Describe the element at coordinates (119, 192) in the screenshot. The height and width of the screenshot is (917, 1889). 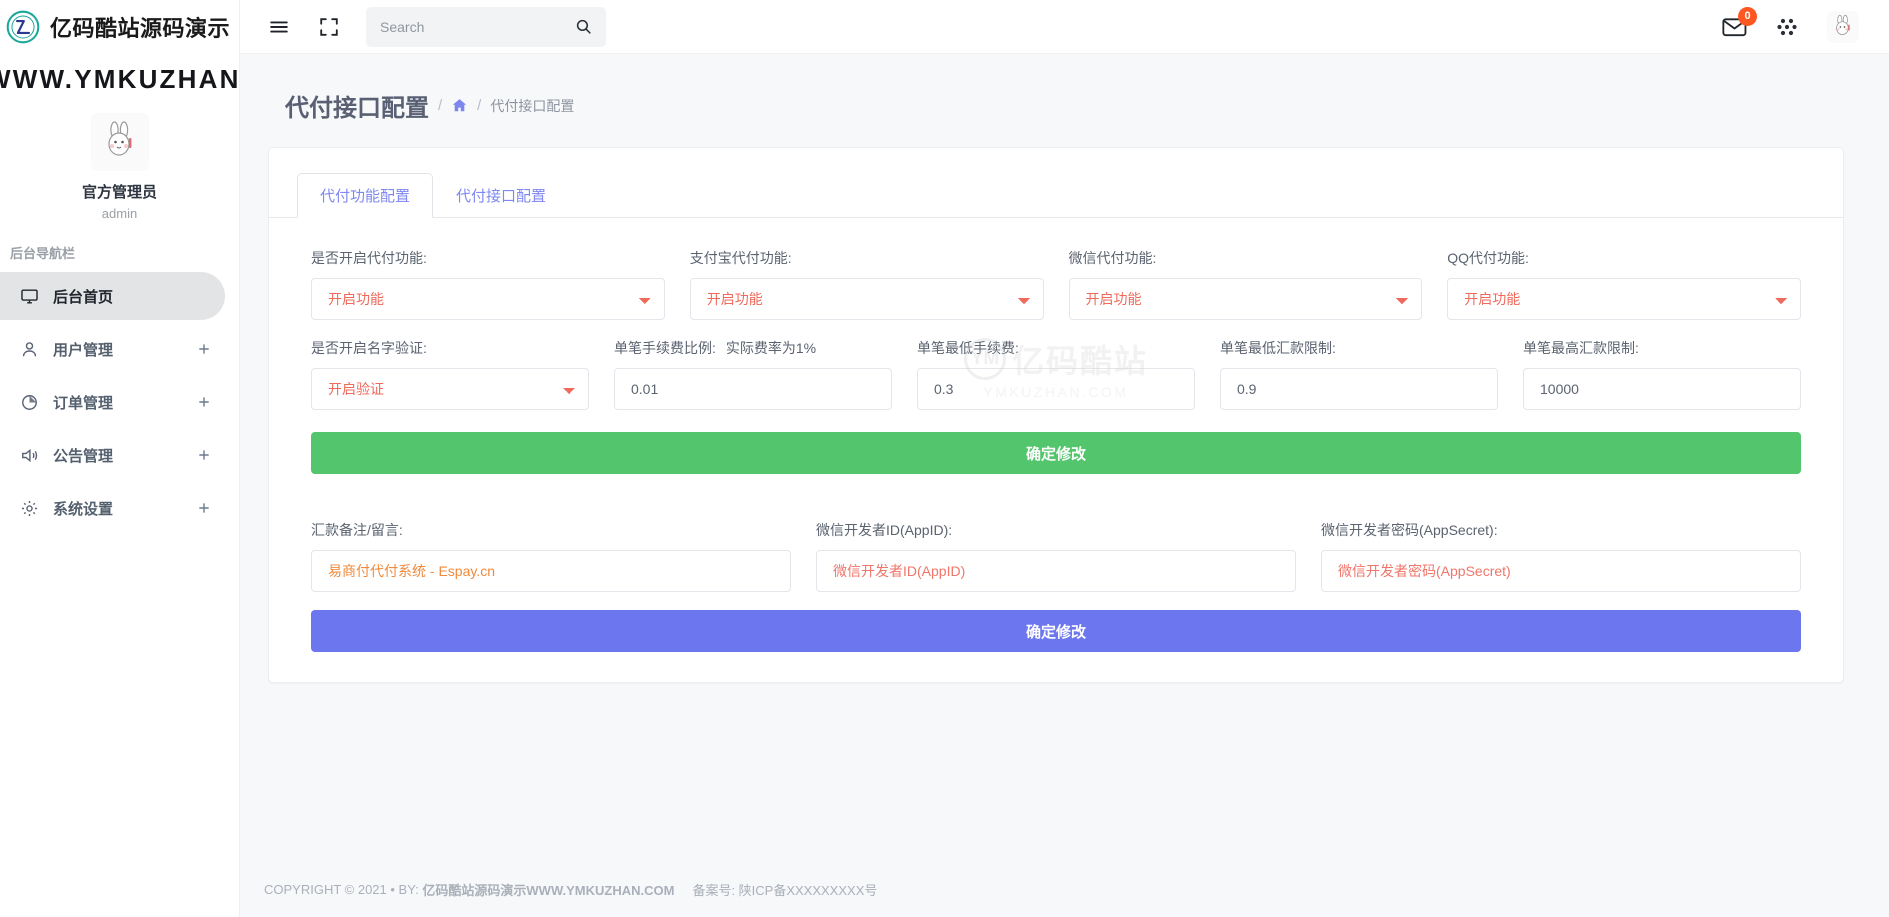
I see `profile-name: 官方管理员` at that location.